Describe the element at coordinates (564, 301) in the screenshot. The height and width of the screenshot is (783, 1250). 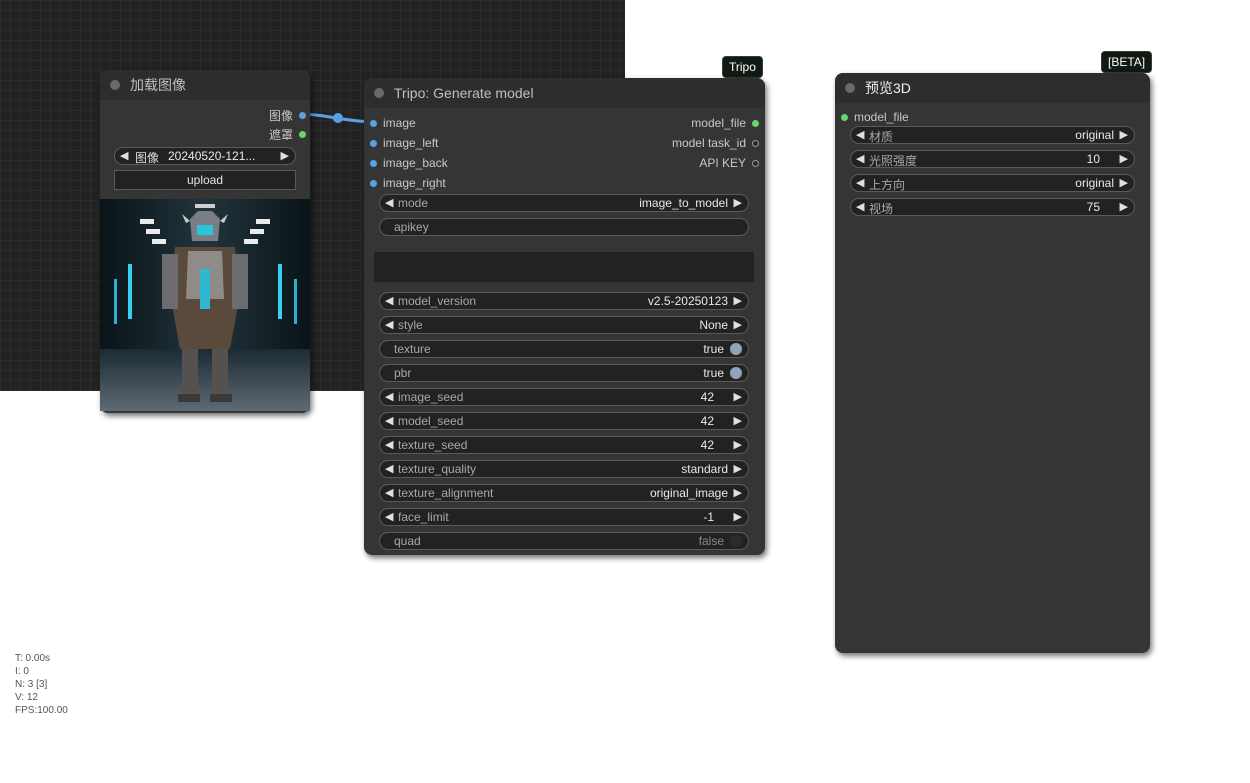
I see `model-version-combo: ◀ model_version v2.5-20250123 ▶` at that location.